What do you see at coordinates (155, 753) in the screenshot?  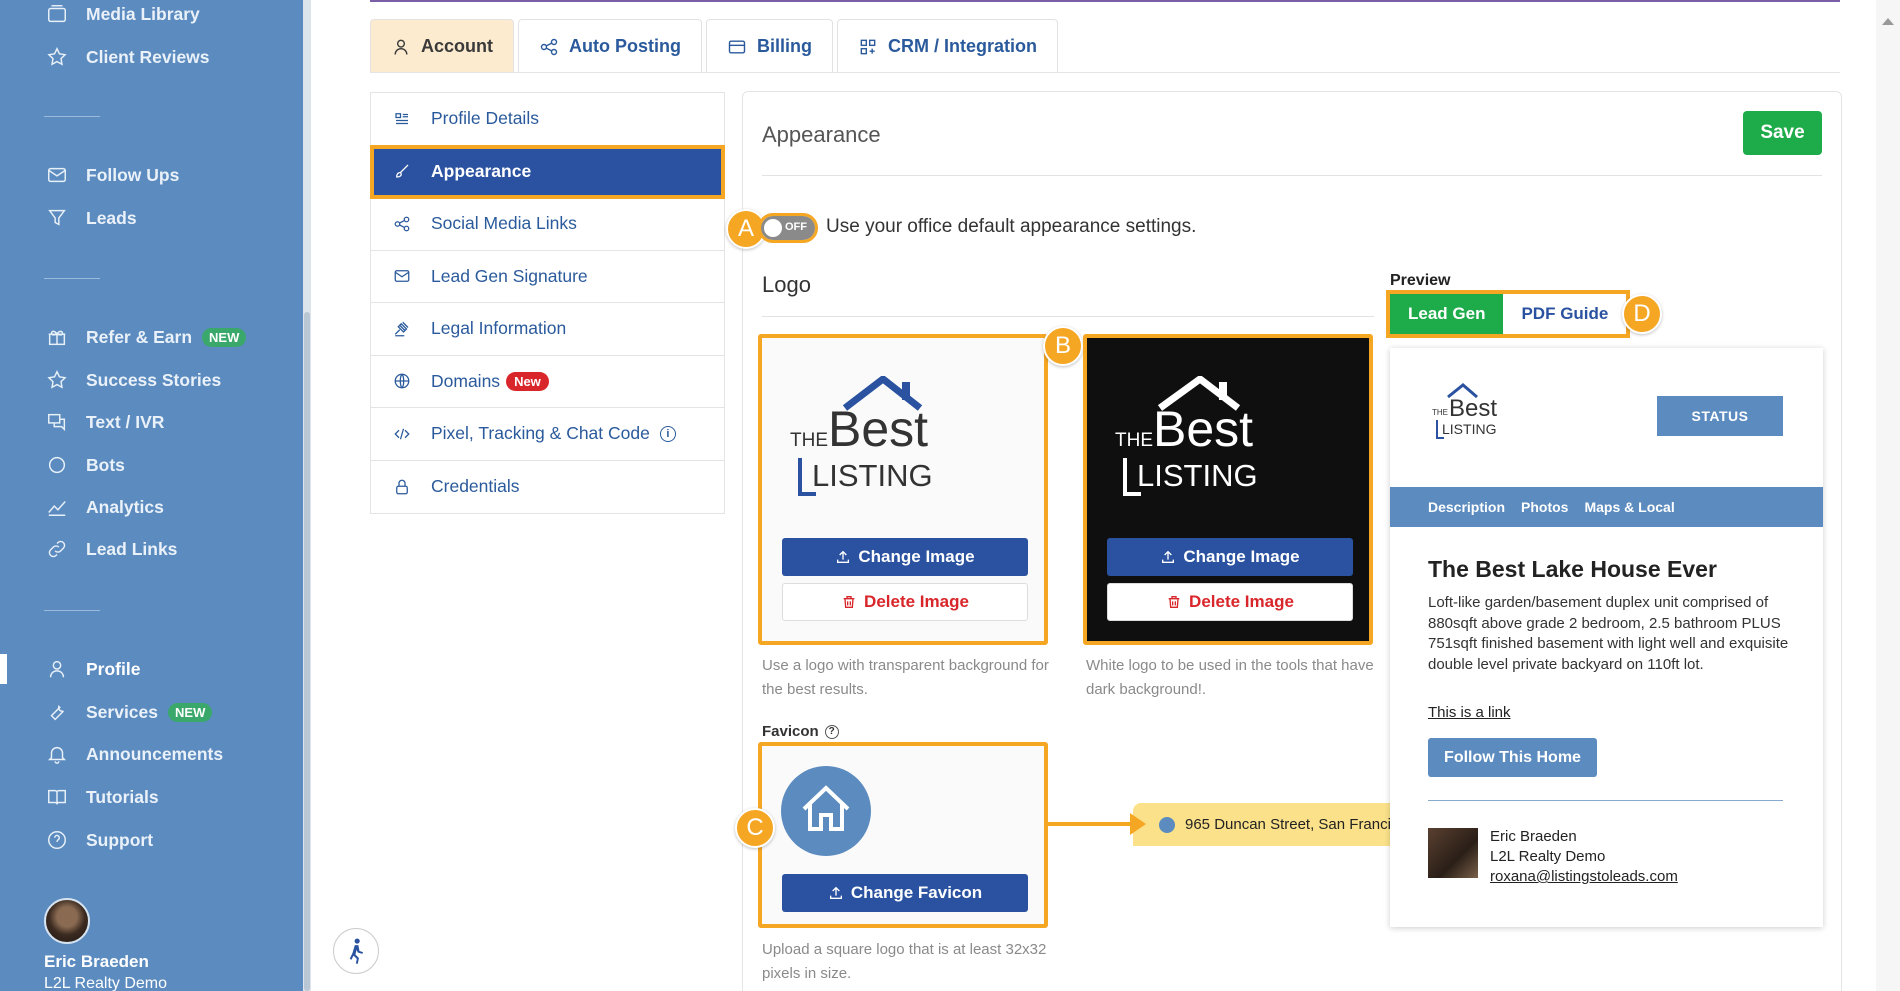 I see `sidebar-item-label: Announcements` at bounding box center [155, 753].